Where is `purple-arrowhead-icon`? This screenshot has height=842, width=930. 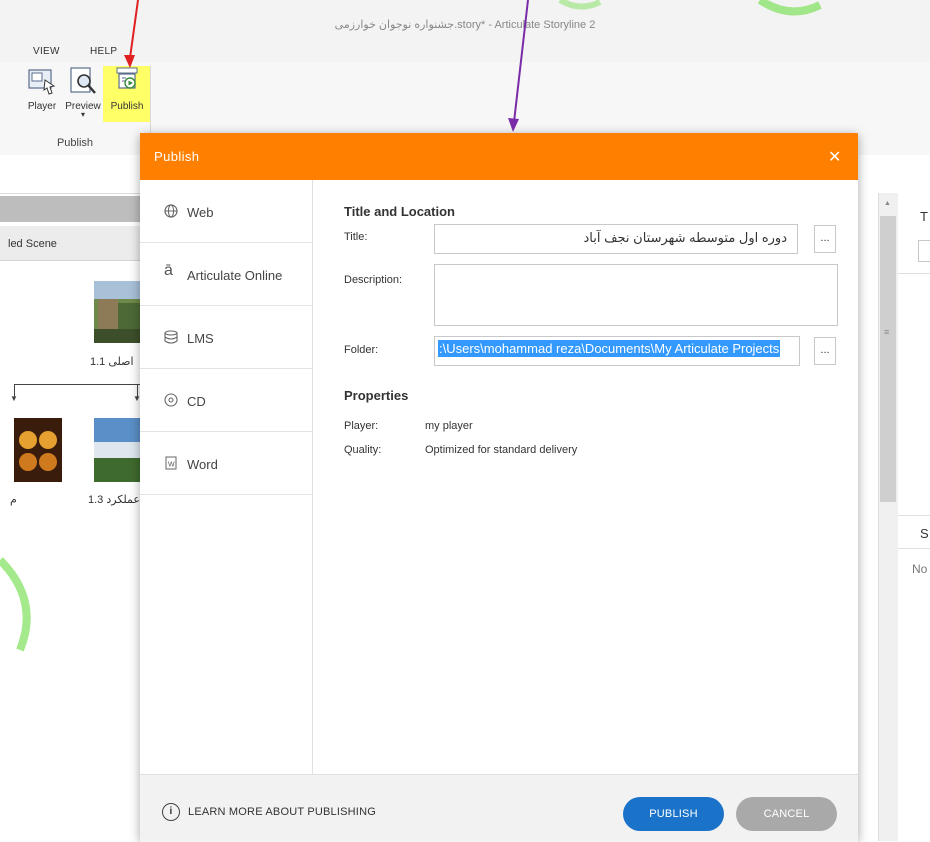 purple-arrowhead-icon is located at coordinates (513, 125).